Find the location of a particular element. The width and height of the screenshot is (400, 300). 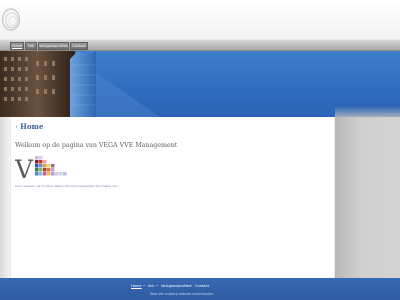

footer-link-link: link is located at coordinates (151, 286).